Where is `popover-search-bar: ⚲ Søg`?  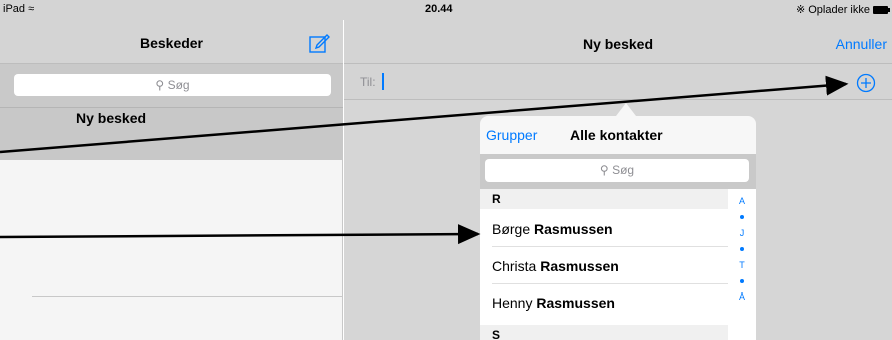
popover-search-bar: ⚲ Søg is located at coordinates (618, 171).